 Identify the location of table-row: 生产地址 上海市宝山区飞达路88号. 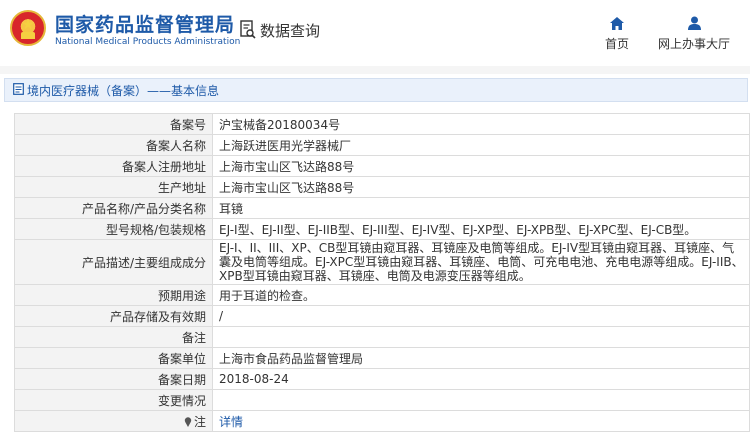
(382, 187).